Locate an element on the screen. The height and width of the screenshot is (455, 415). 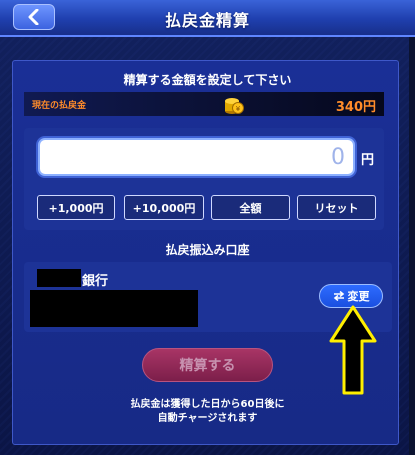
swap-arrows-icon is located at coordinates (338, 296).